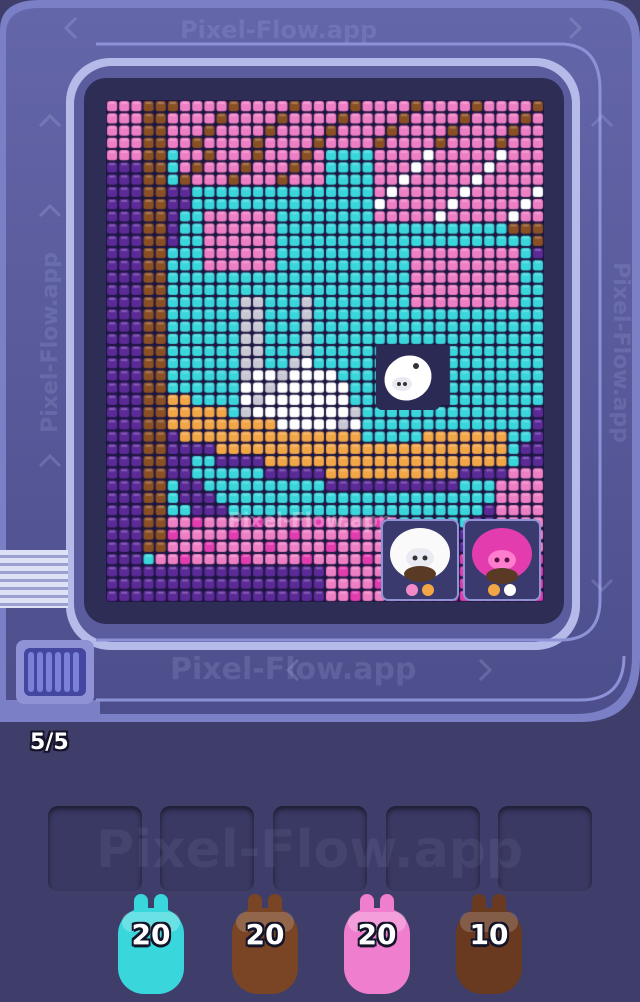 This screenshot has height=1002, width=640. What do you see at coordinates (408, 379) in the screenshot?
I see `pig-on-board` at bounding box center [408, 379].